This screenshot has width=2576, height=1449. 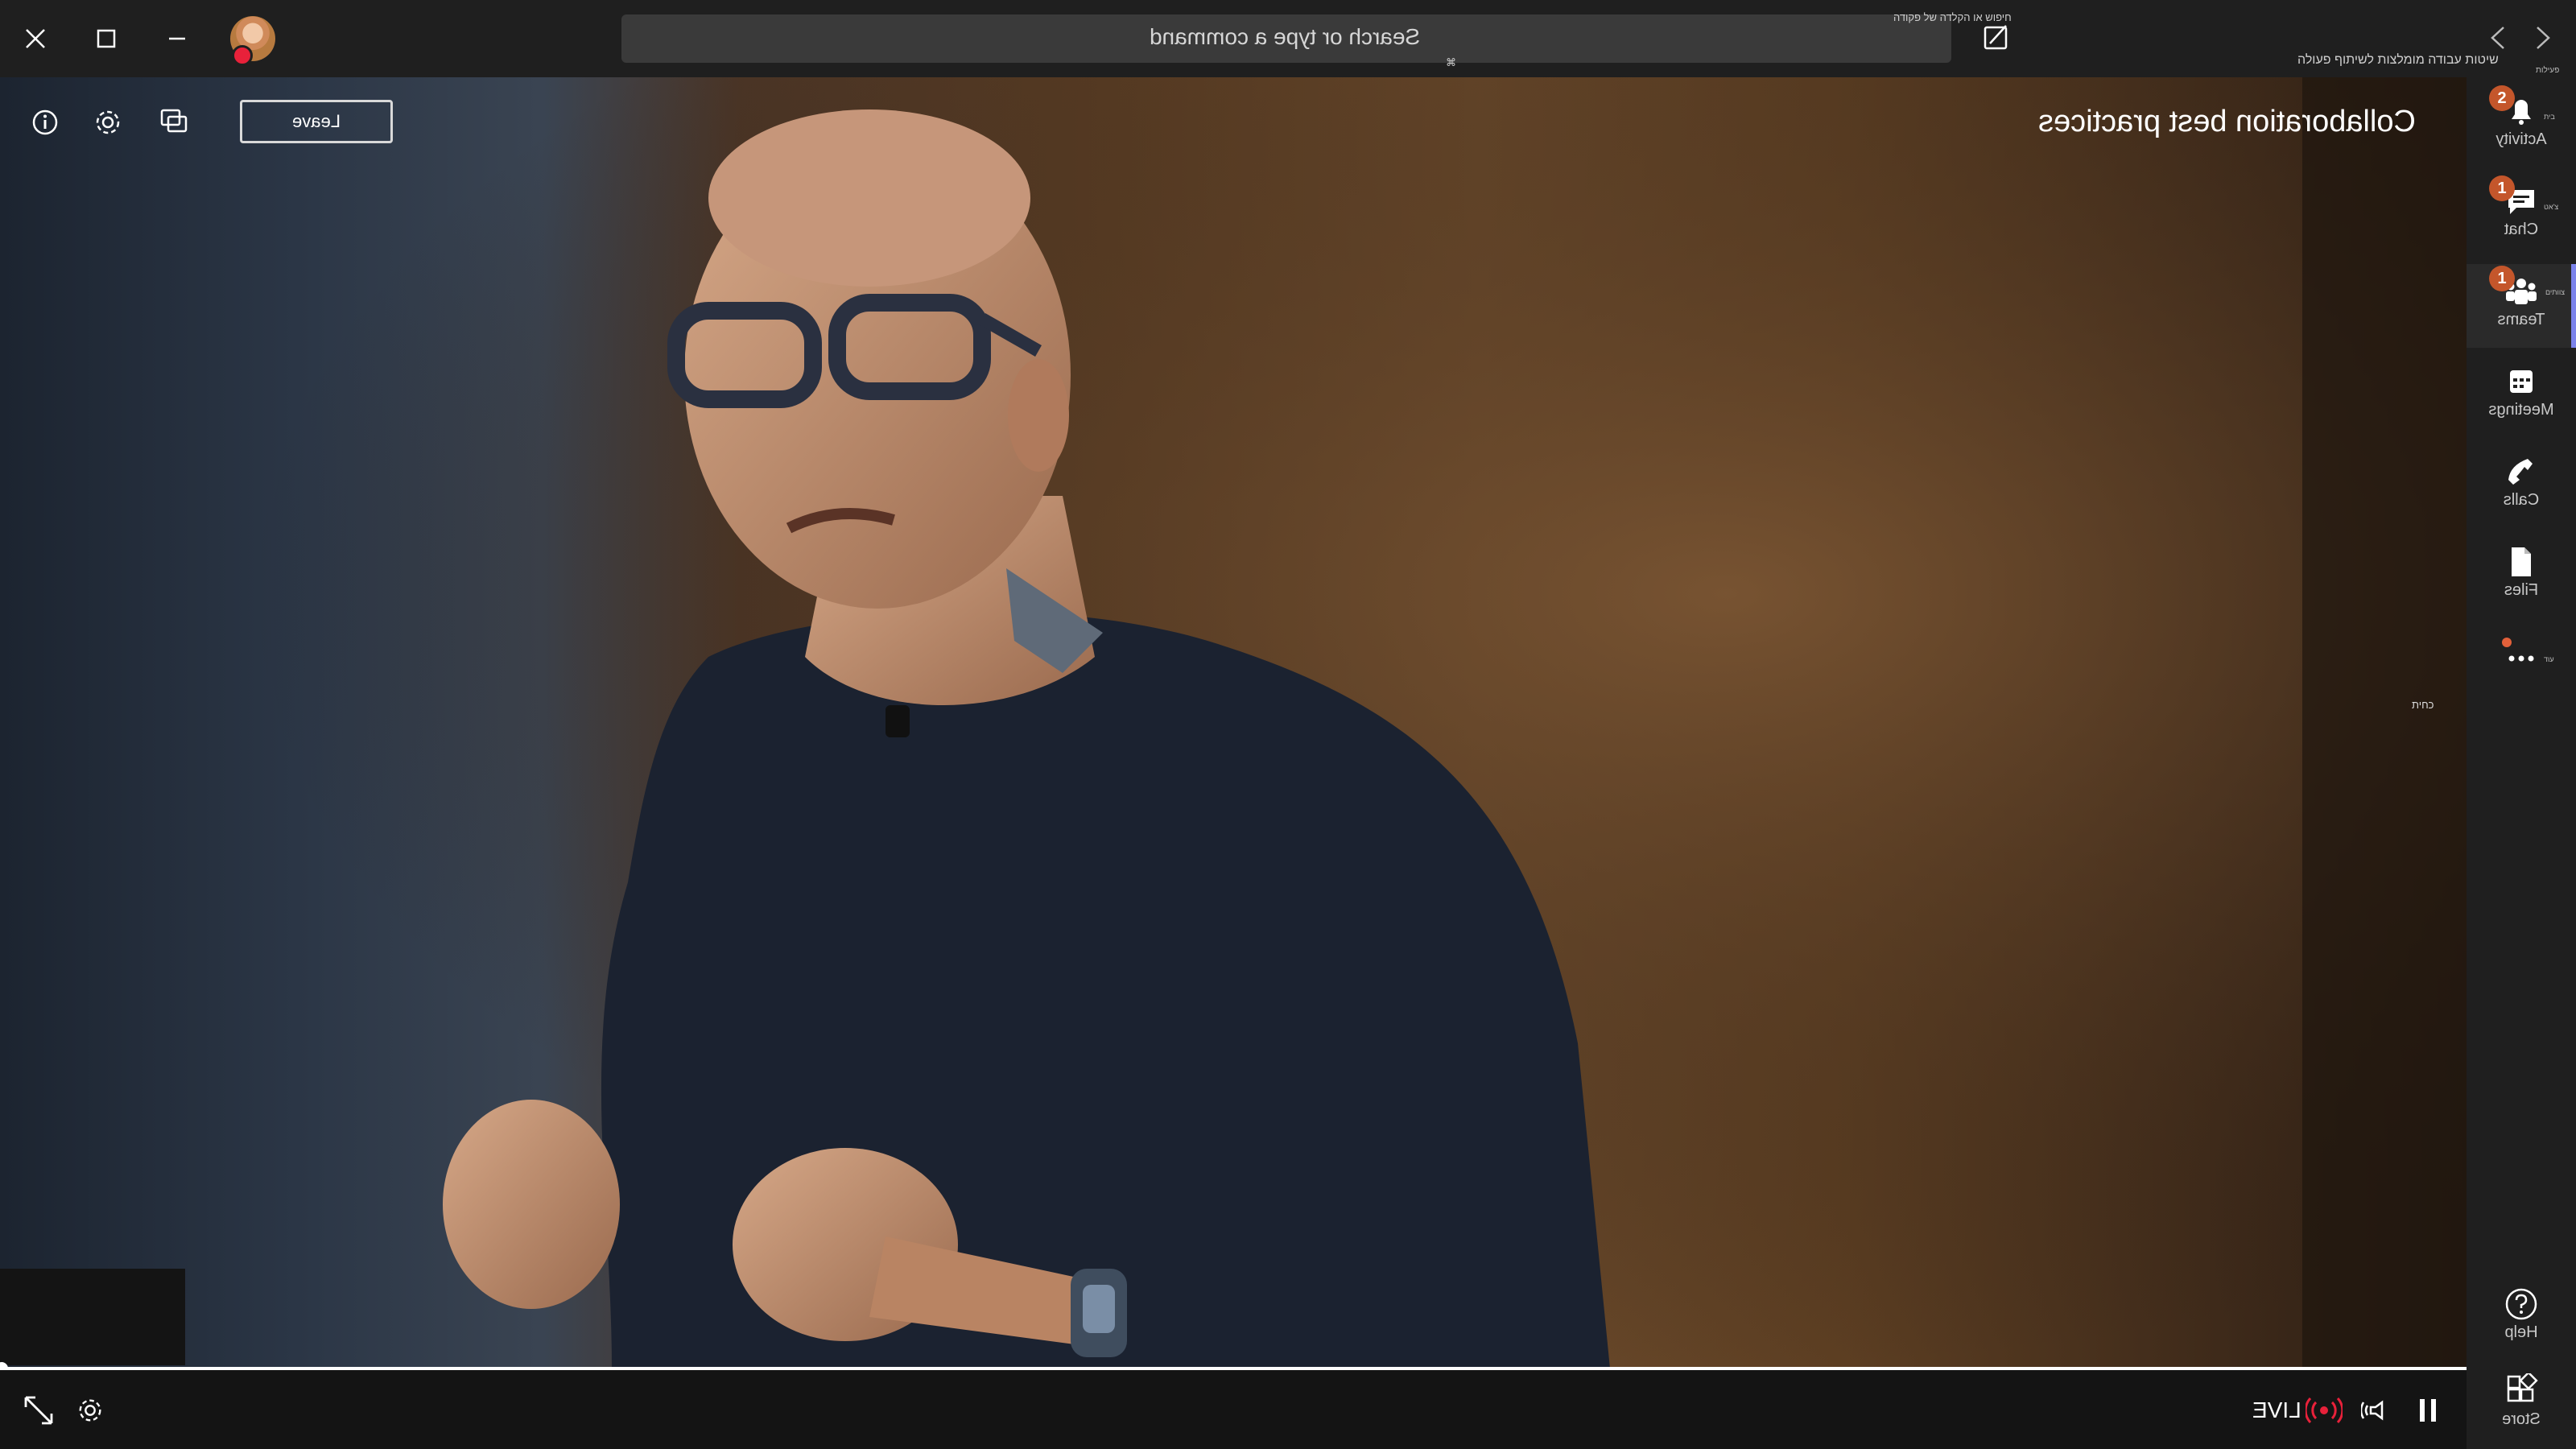 What do you see at coordinates (2507, 642) in the screenshot?
I see `notification-dot` at bounding box center [2507, 642].